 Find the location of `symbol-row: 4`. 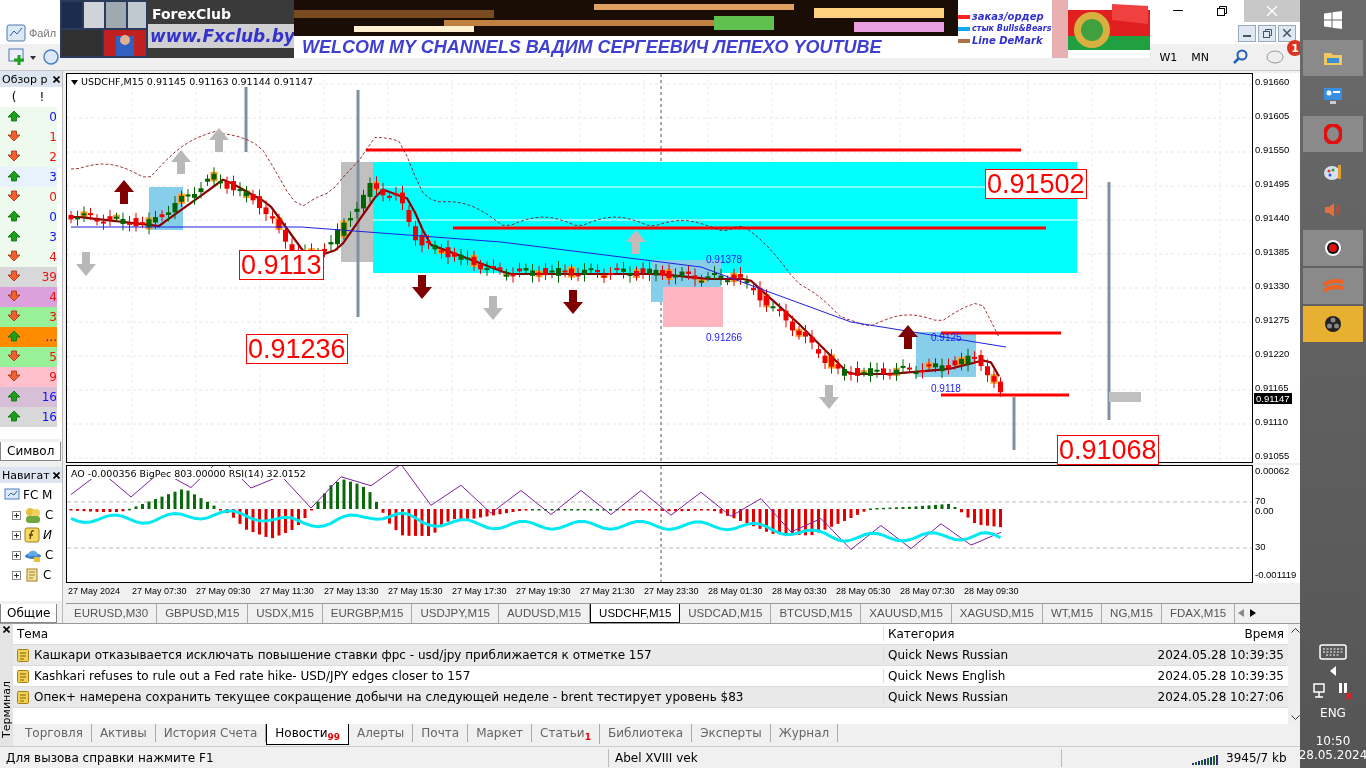

symbol-row: 4 is located at coordinates (28, 257).